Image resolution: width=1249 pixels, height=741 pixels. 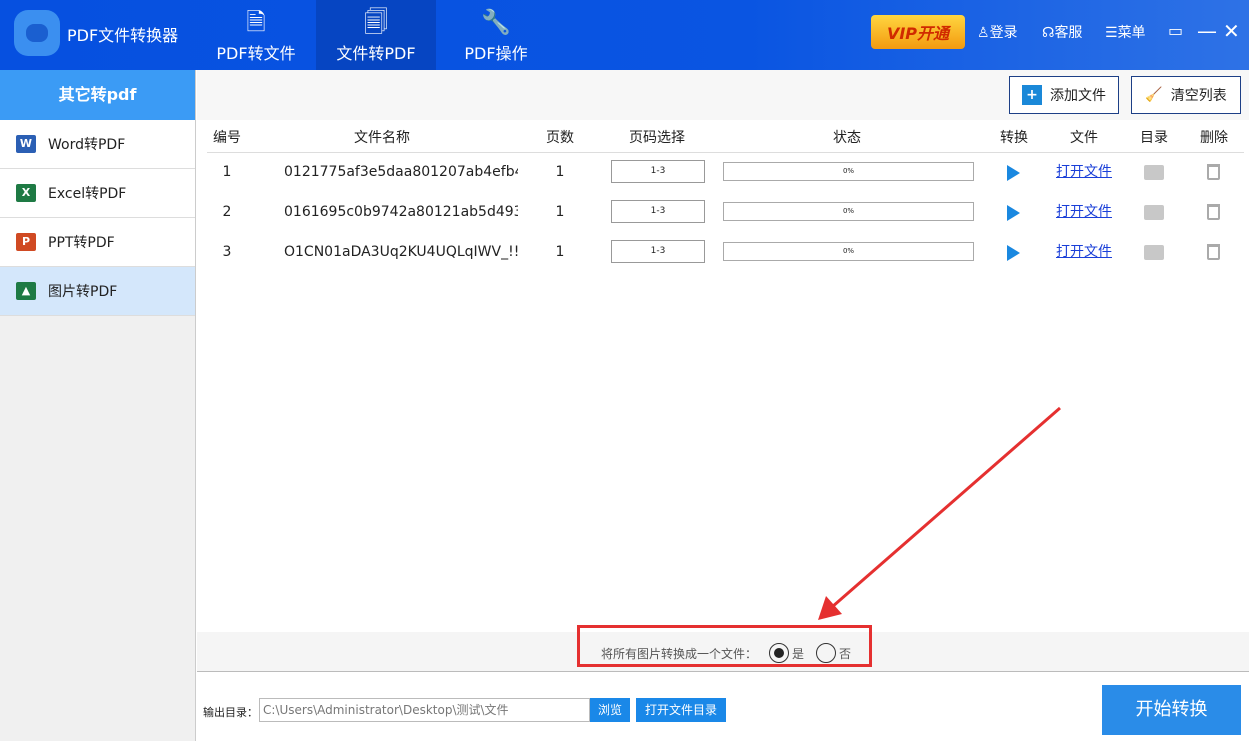 I want to click on output-path-input: C:\Users\Administrator\Desktop\测试\文件, so click(x=424, y=710).